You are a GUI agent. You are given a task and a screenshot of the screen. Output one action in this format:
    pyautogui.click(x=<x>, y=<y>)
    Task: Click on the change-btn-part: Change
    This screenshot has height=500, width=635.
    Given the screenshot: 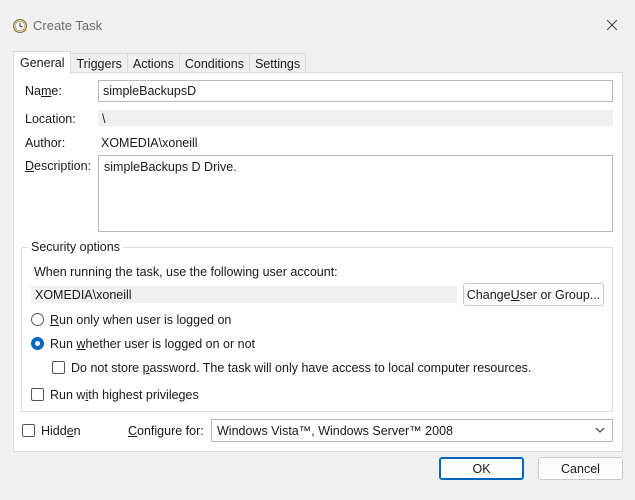 What is the action you would take?
    pyautogui.click(x=488, y=294)
    